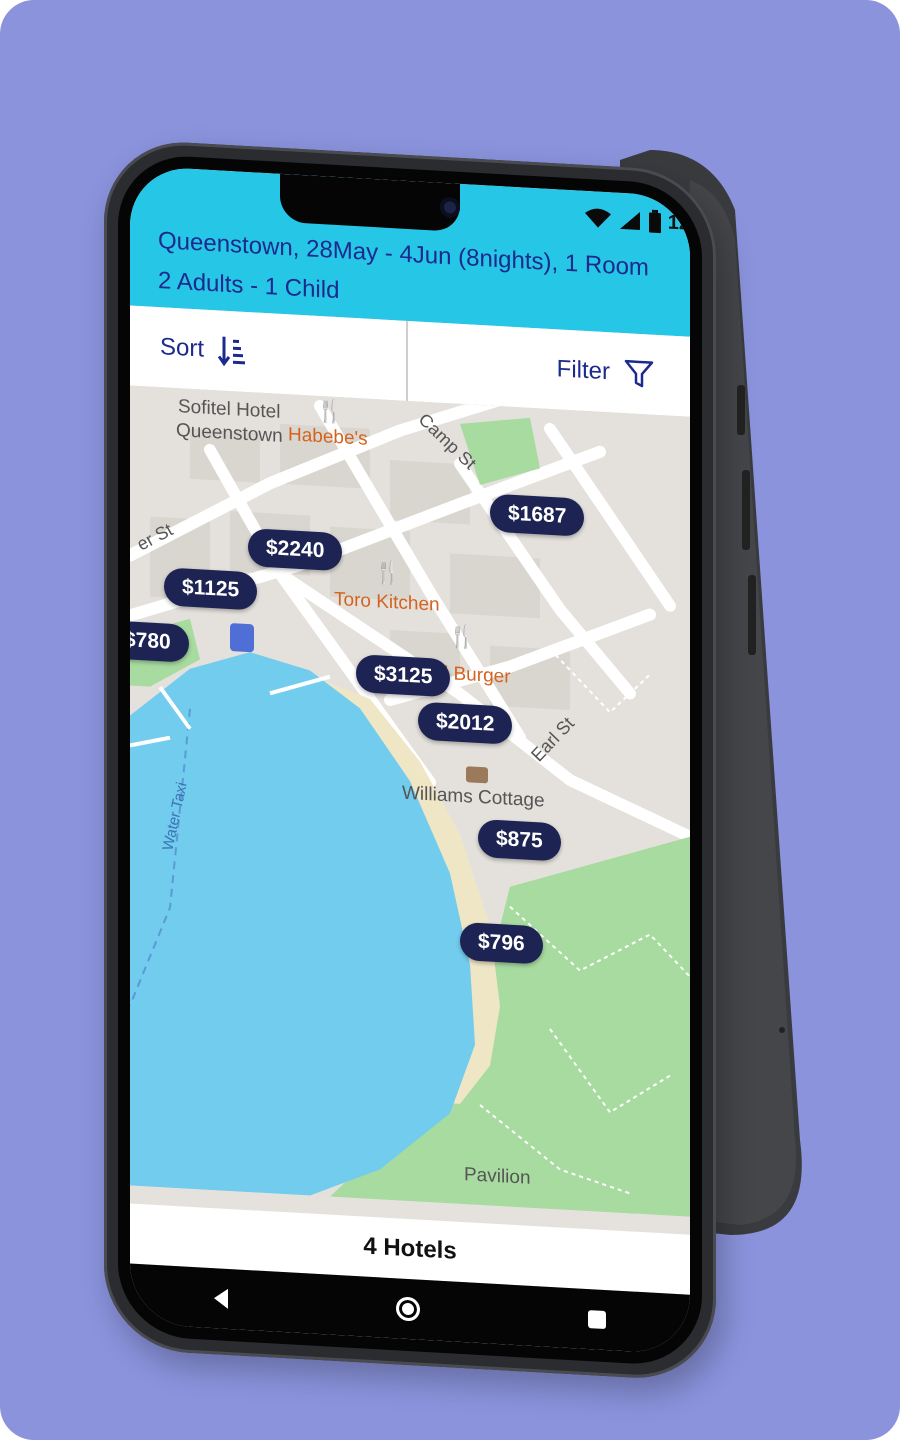 This screenshot has width=900, height=1440. Describe the element at coordinates (221, 1298) in the screenshot. I see `back-icon` at that location.